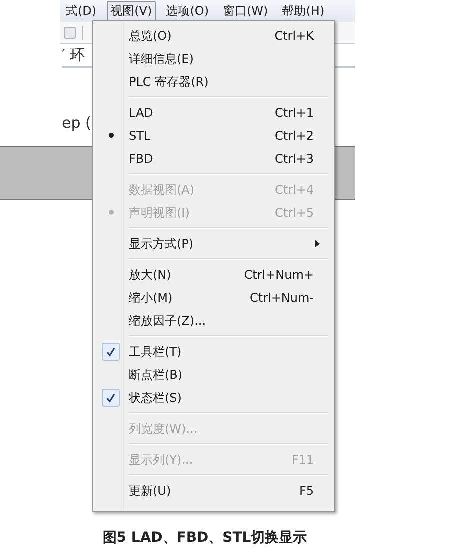  I want to click on menu-item: 状态栏(S), so click(213, 397).